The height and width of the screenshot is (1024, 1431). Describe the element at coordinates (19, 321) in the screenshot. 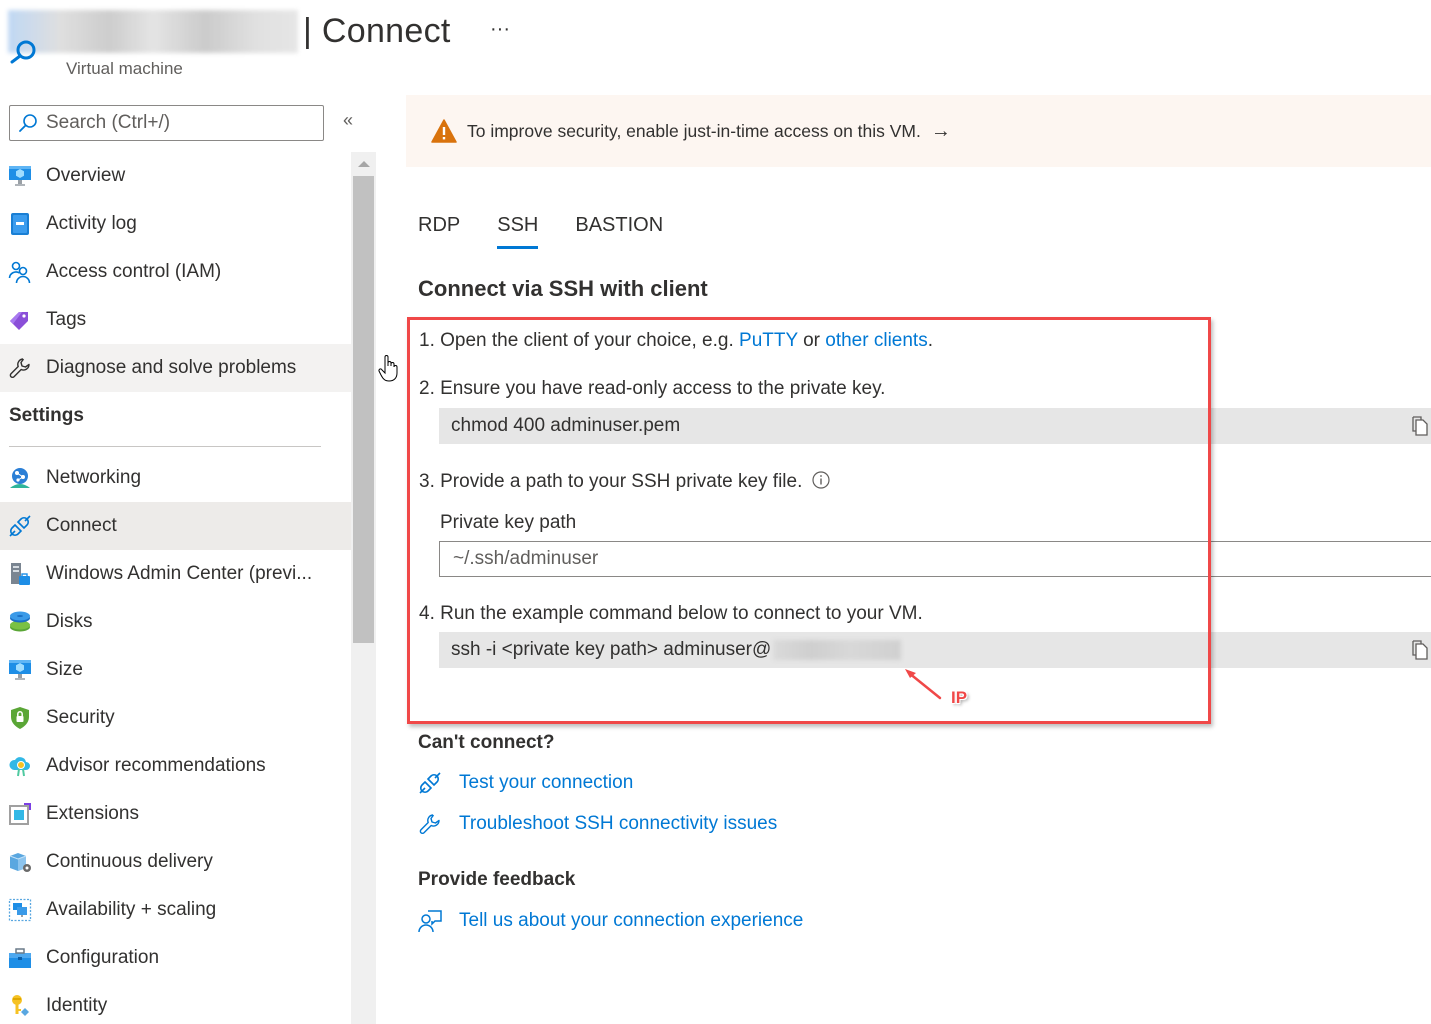

I see `tag-icon` at that location.